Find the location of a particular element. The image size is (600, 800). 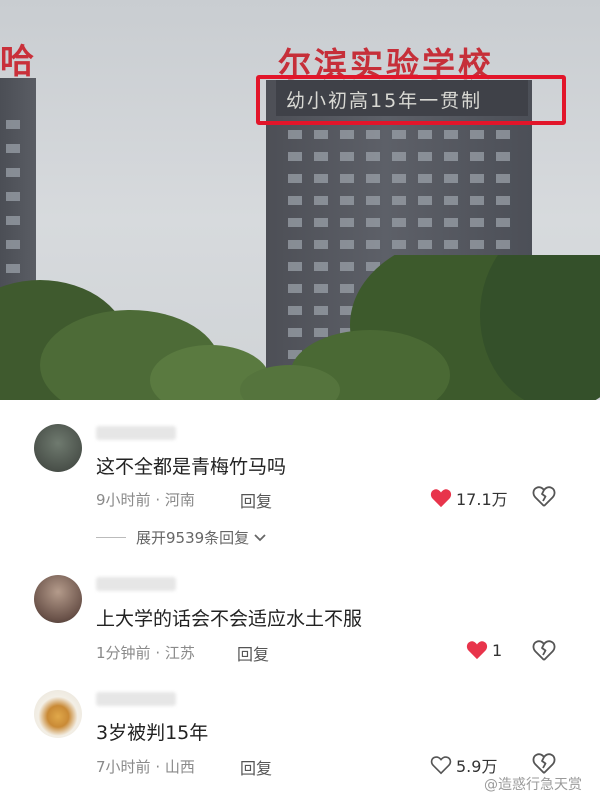

expand-replies: 展开9539条回复 is located at coordinates (181, 537).